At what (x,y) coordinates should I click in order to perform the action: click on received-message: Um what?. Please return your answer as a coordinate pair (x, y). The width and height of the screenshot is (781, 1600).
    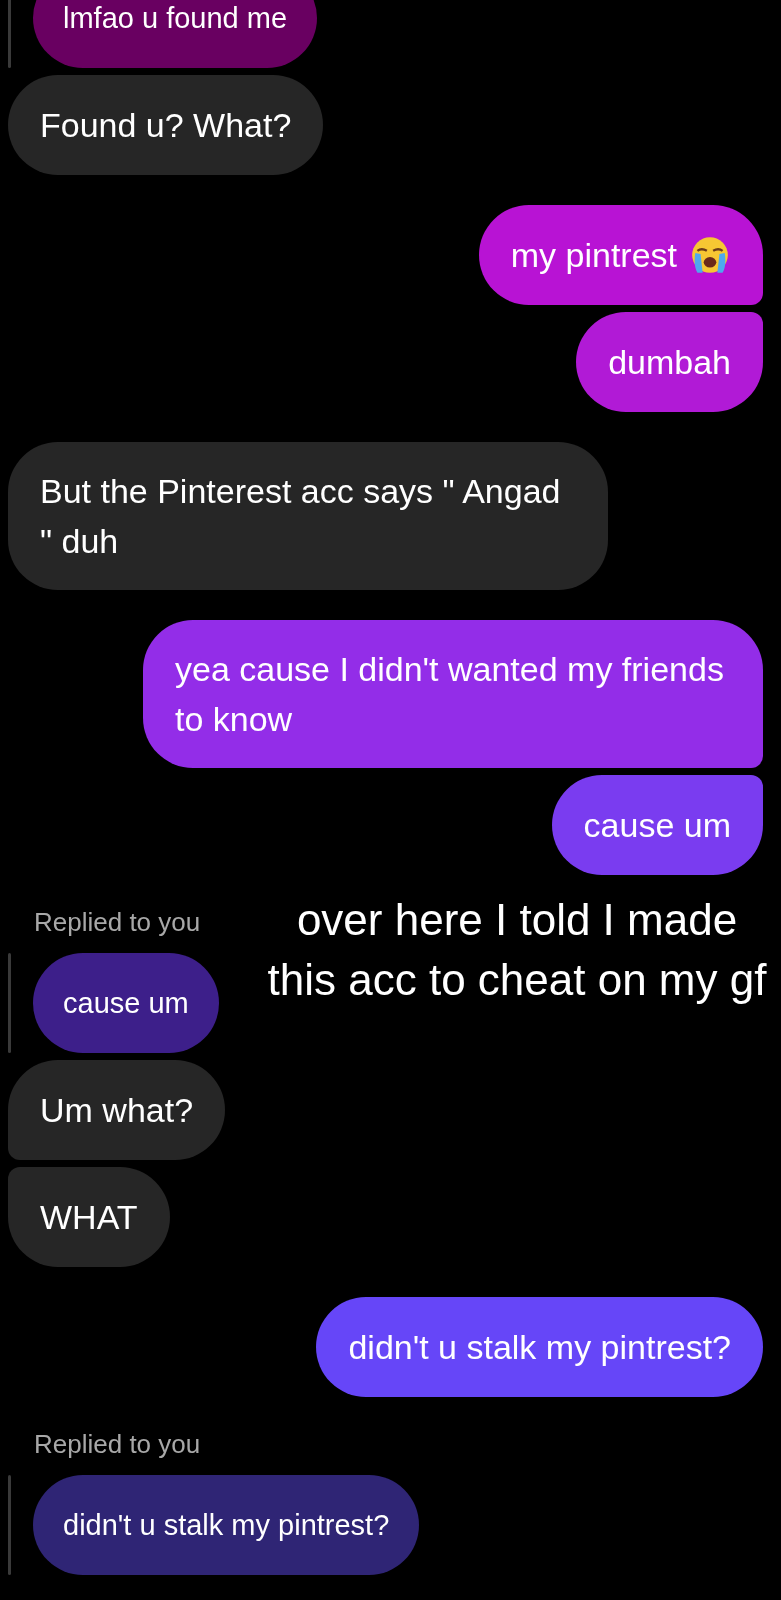
    Looking at the image, I should click on (117, 1110).